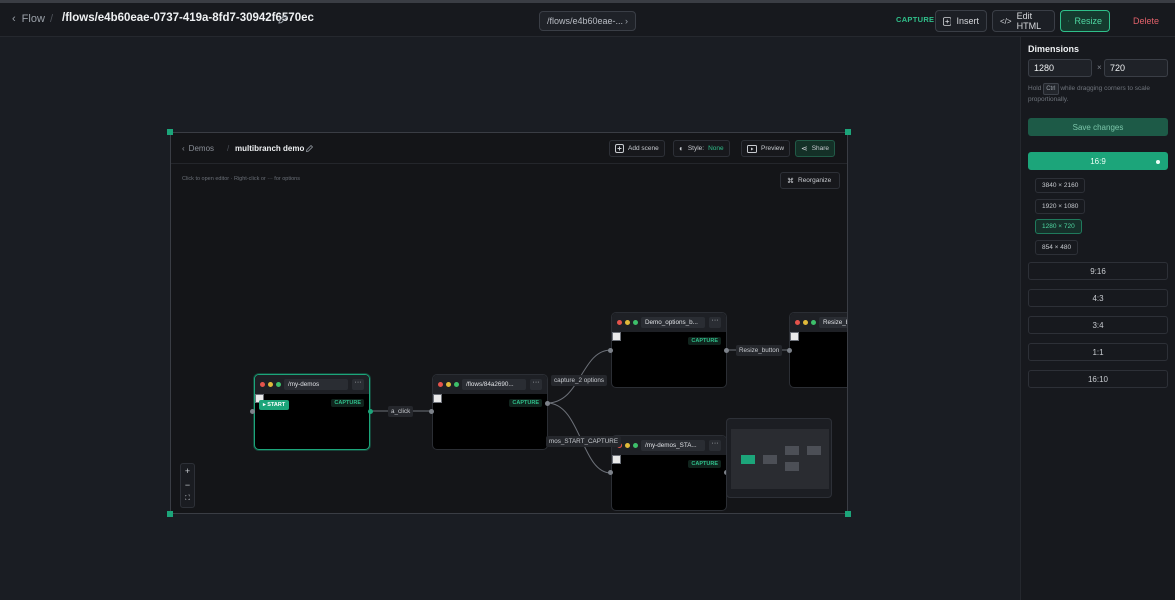 Image resolution: width=1175 pixels, height=600 pixels. Describe the element at coordinates (1146, 21) in the screenshot. I see `delete-button: Delete` at that location.